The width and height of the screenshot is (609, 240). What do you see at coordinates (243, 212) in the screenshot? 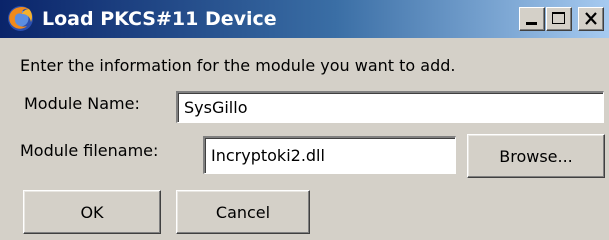
I see `cancel-button: Cancel` at bounding box center [243, 212].